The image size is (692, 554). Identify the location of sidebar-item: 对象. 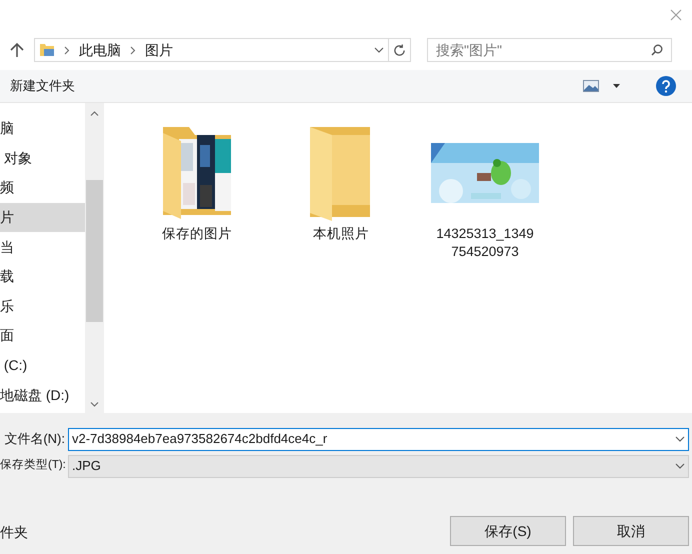
(42, 159).